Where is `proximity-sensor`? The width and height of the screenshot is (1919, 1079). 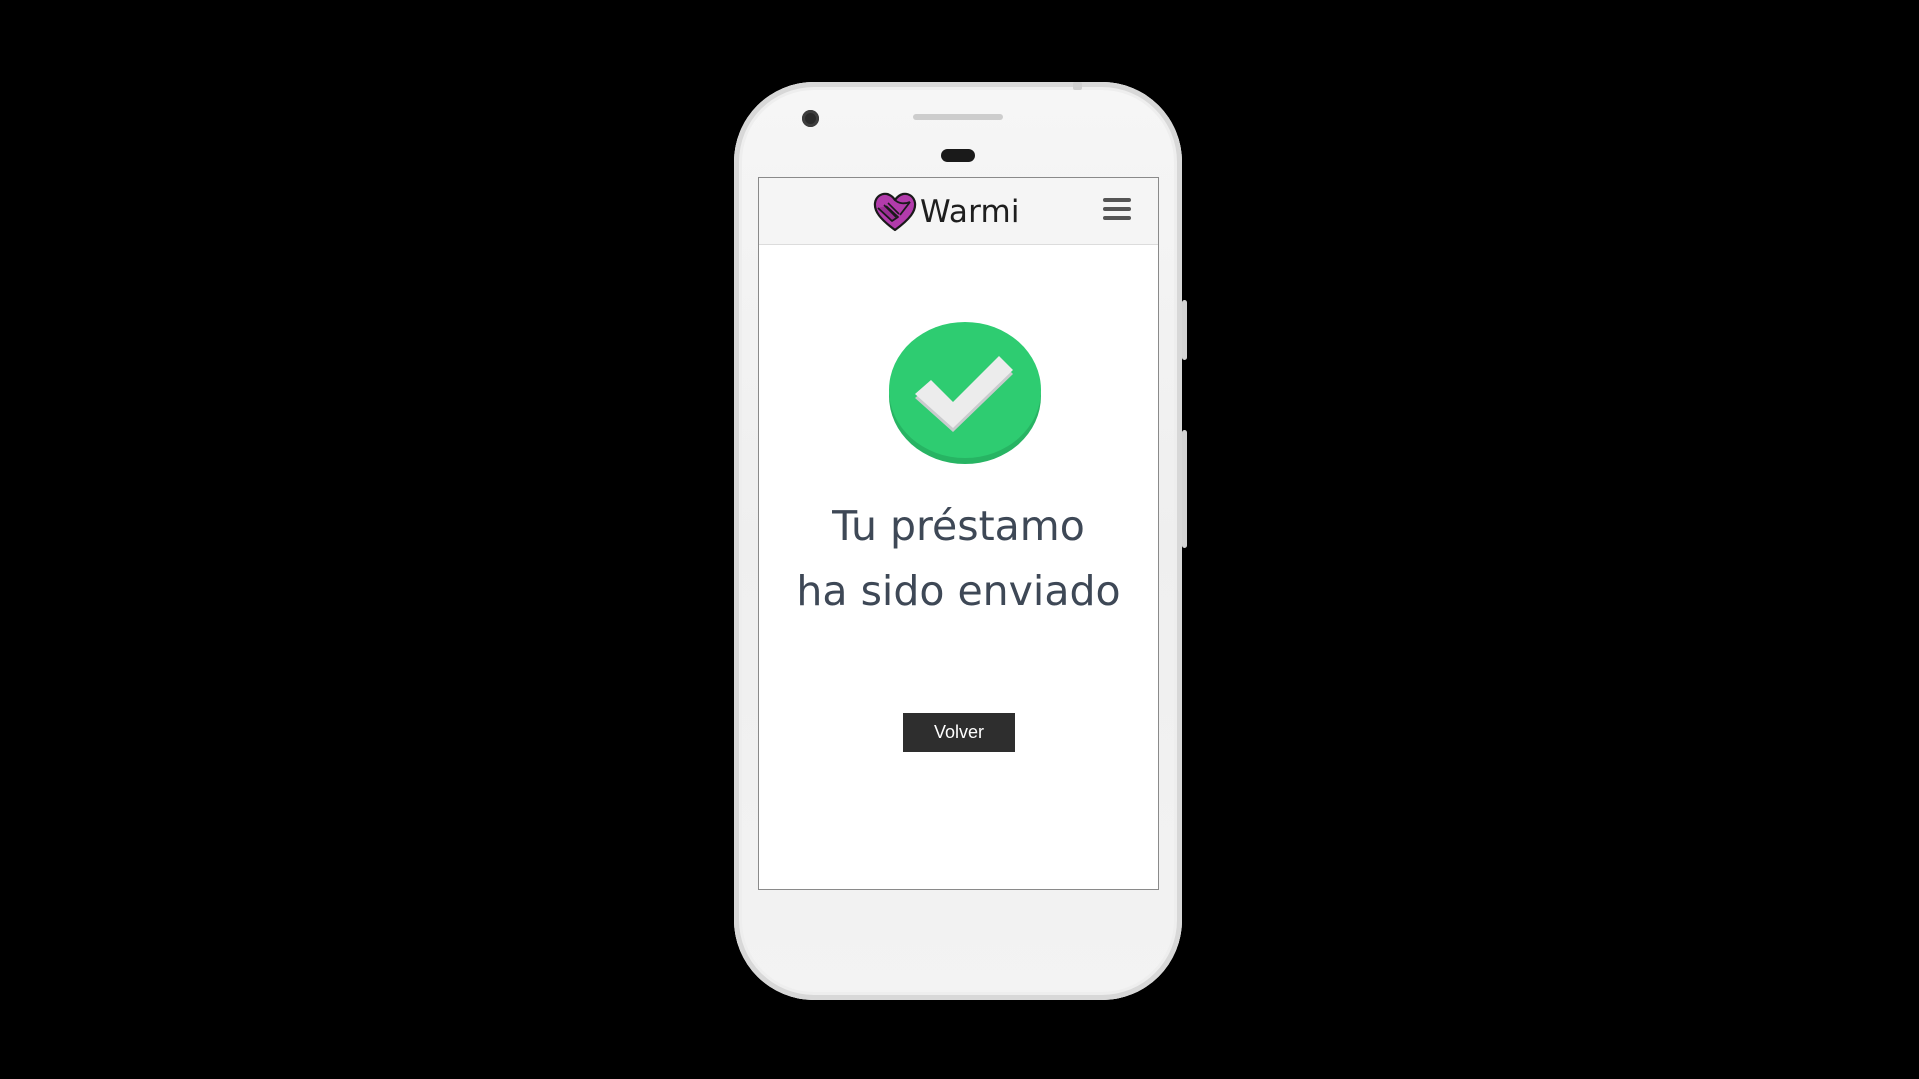 proximity-sensor is located at coordinates (958, 155).